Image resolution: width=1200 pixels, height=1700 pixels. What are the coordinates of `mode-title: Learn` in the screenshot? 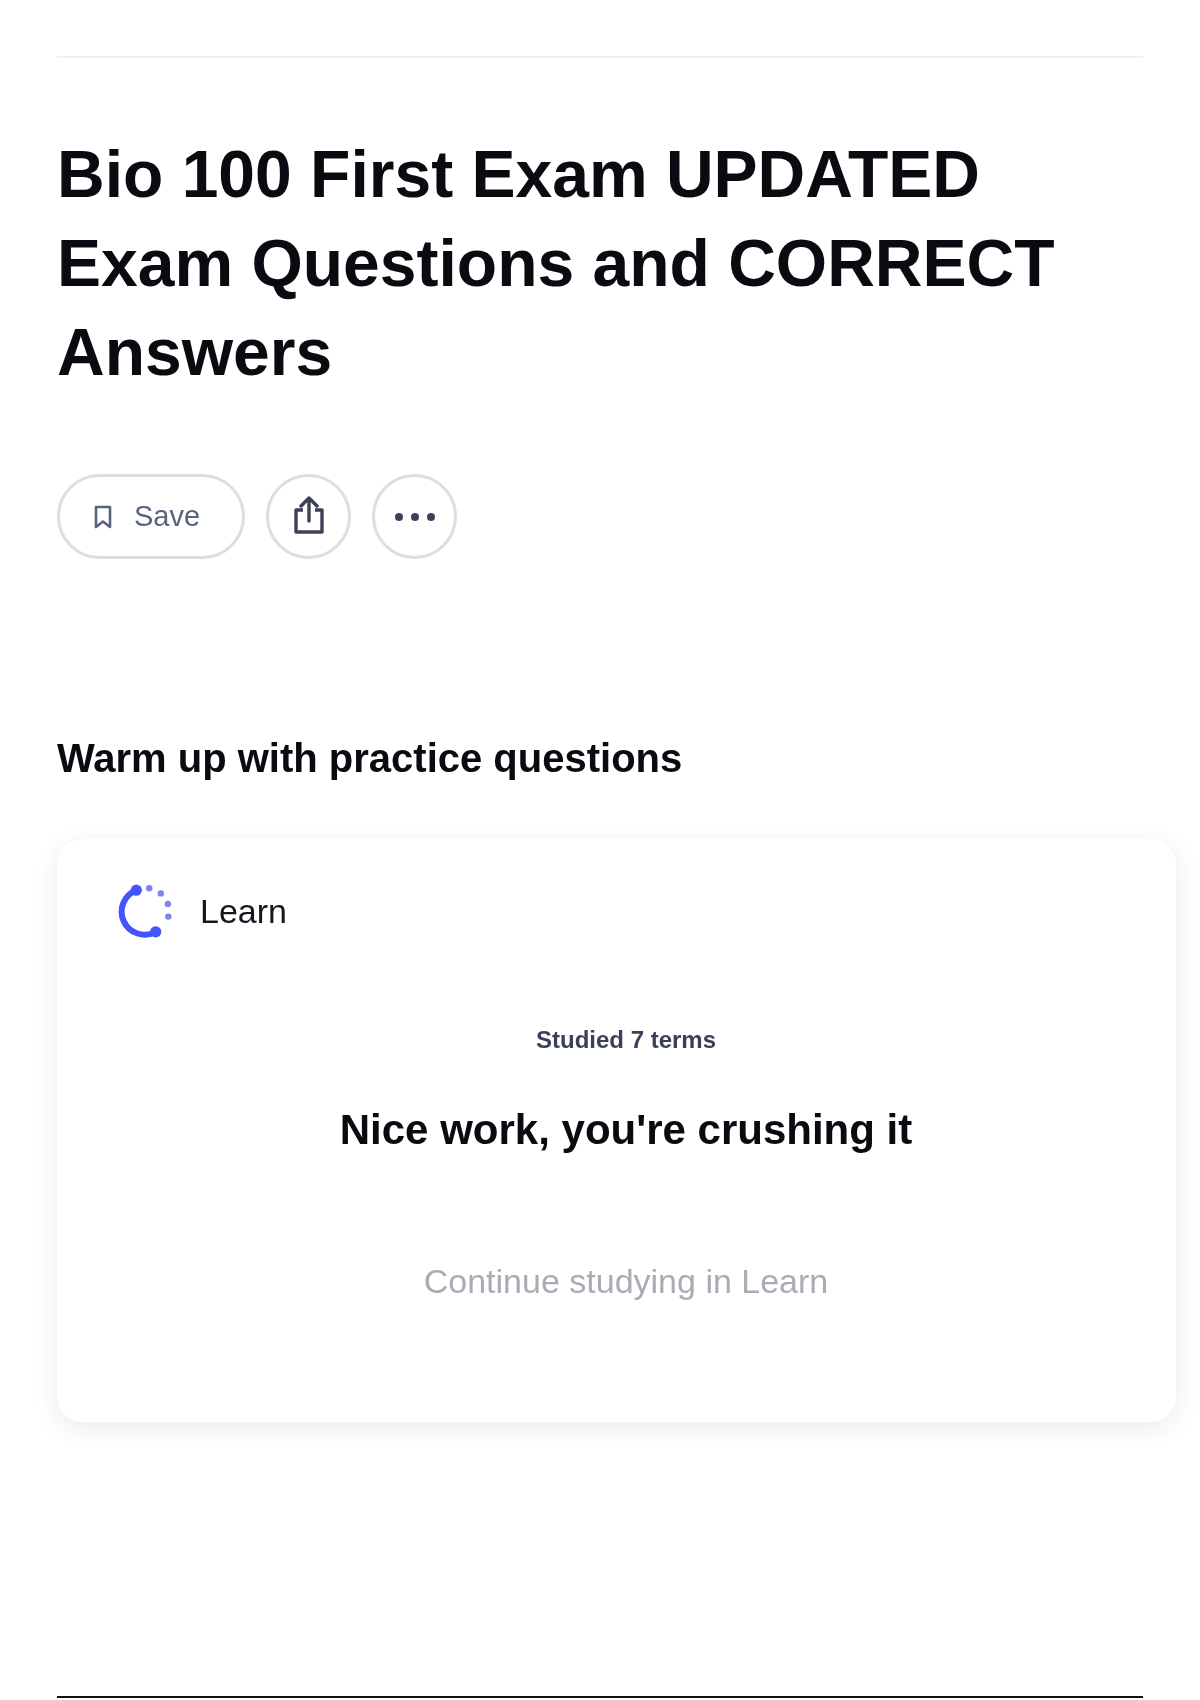 It's located at (243, 911).